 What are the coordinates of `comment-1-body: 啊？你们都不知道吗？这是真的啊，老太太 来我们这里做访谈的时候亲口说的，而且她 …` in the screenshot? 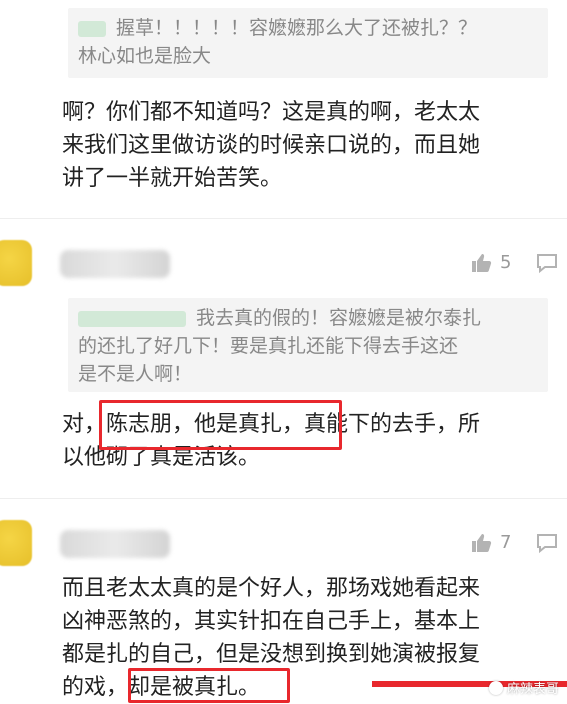 It's located at (309, 145).